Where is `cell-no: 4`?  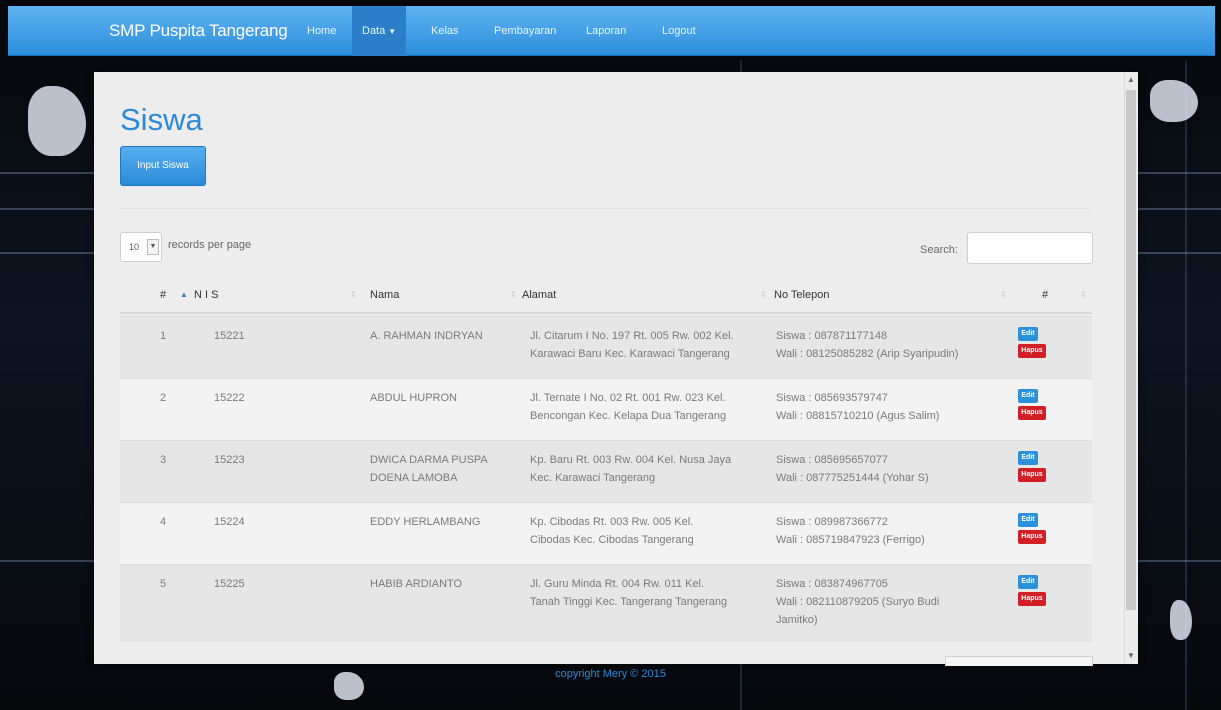
cell-no: 4 is located at coordinates (163, 522).